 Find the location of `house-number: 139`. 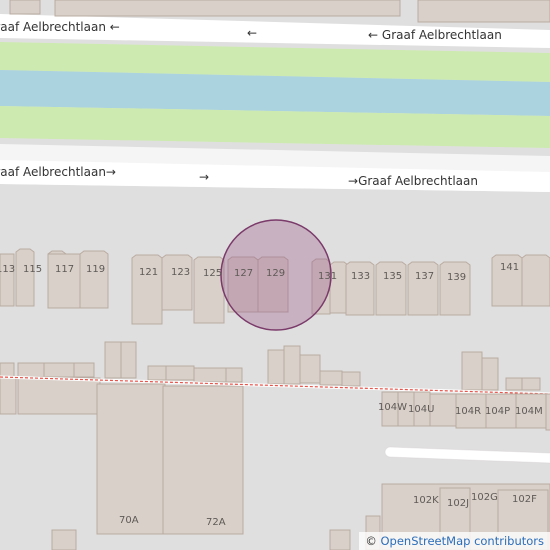

house-number: 139 is located at coordinates (457, 277).